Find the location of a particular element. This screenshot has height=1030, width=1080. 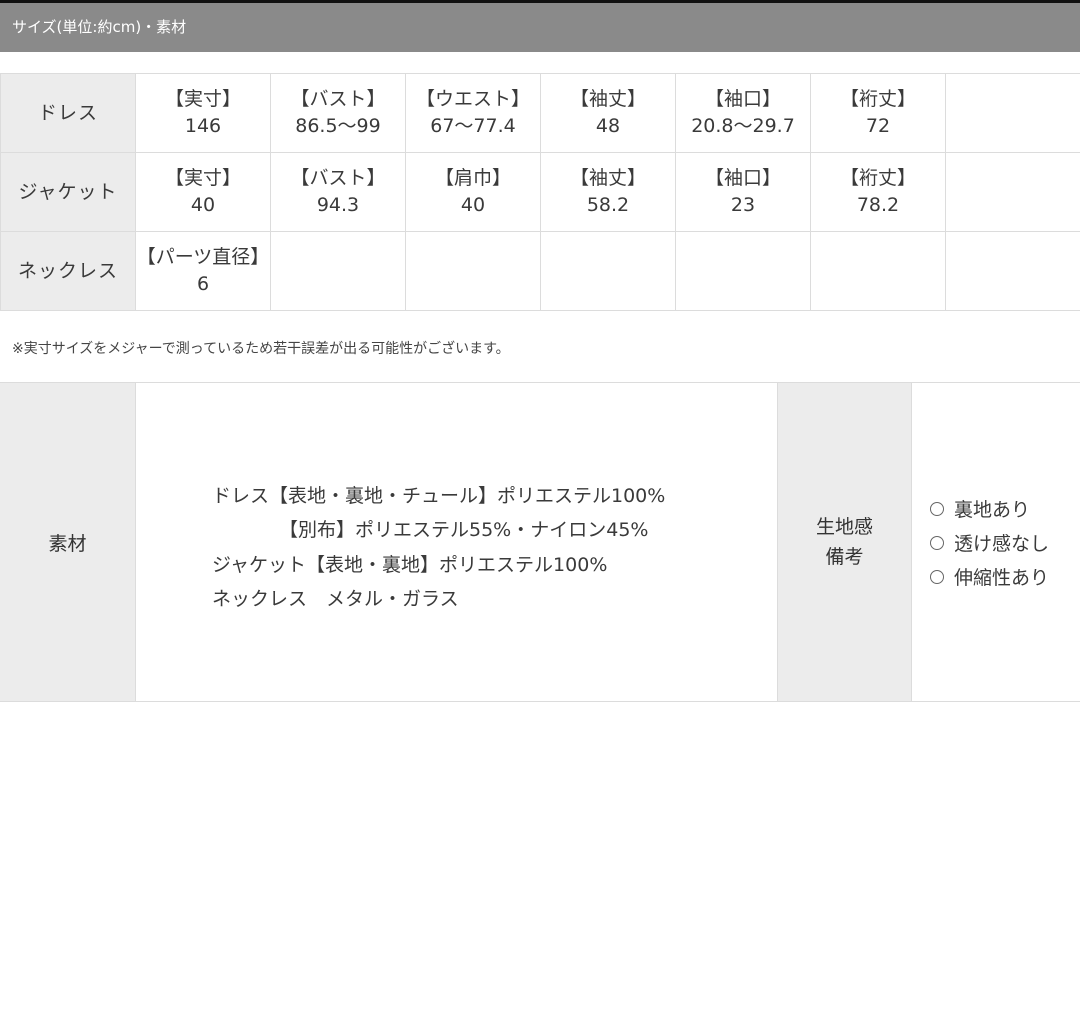

size-cell: 【実寸】 40 is located at coordinates (203, 192).